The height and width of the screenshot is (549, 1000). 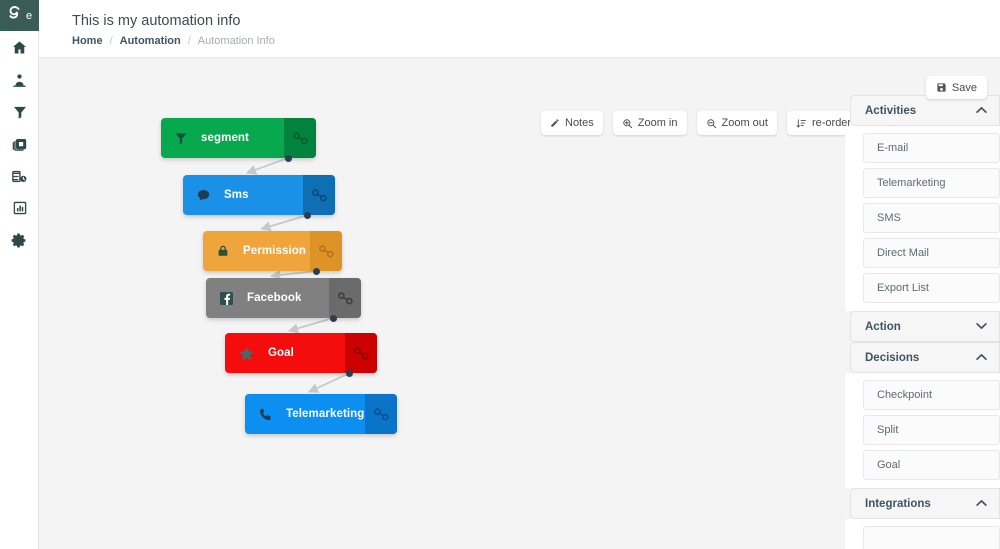 What do you see at coordinates (236, 195) in the screenshot?
I see `node-label: Sms` at bounding box center [236, 195].